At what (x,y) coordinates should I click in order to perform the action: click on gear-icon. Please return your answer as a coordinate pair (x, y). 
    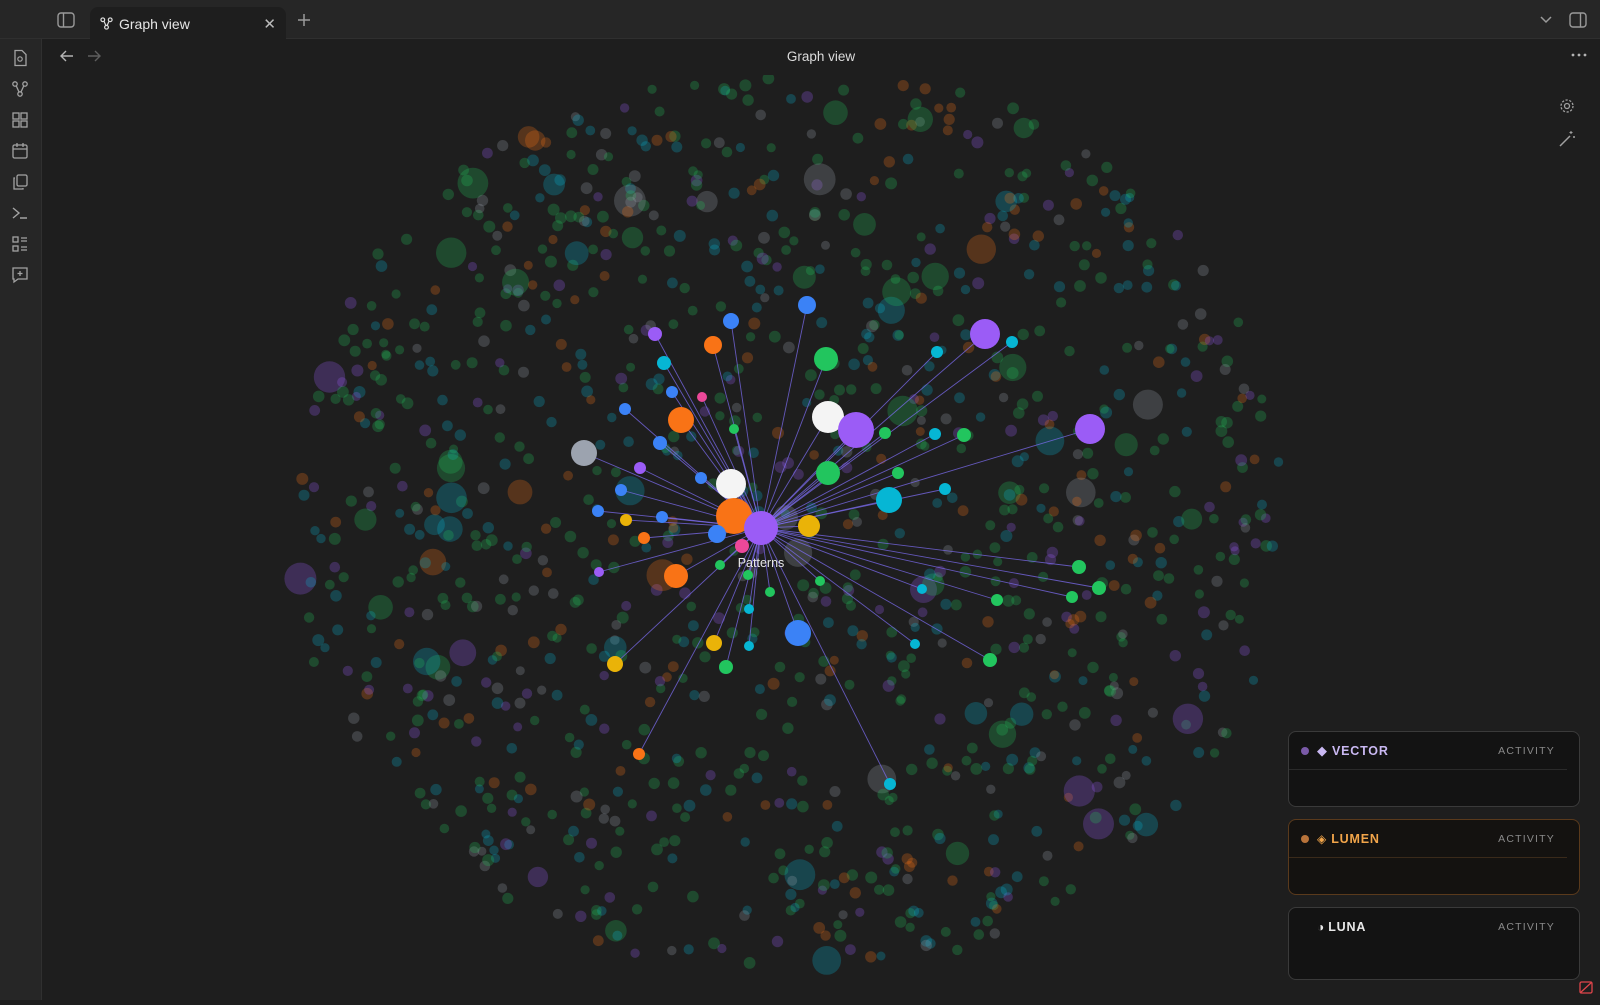
    Looking at the image, I should click on (1568, 107).